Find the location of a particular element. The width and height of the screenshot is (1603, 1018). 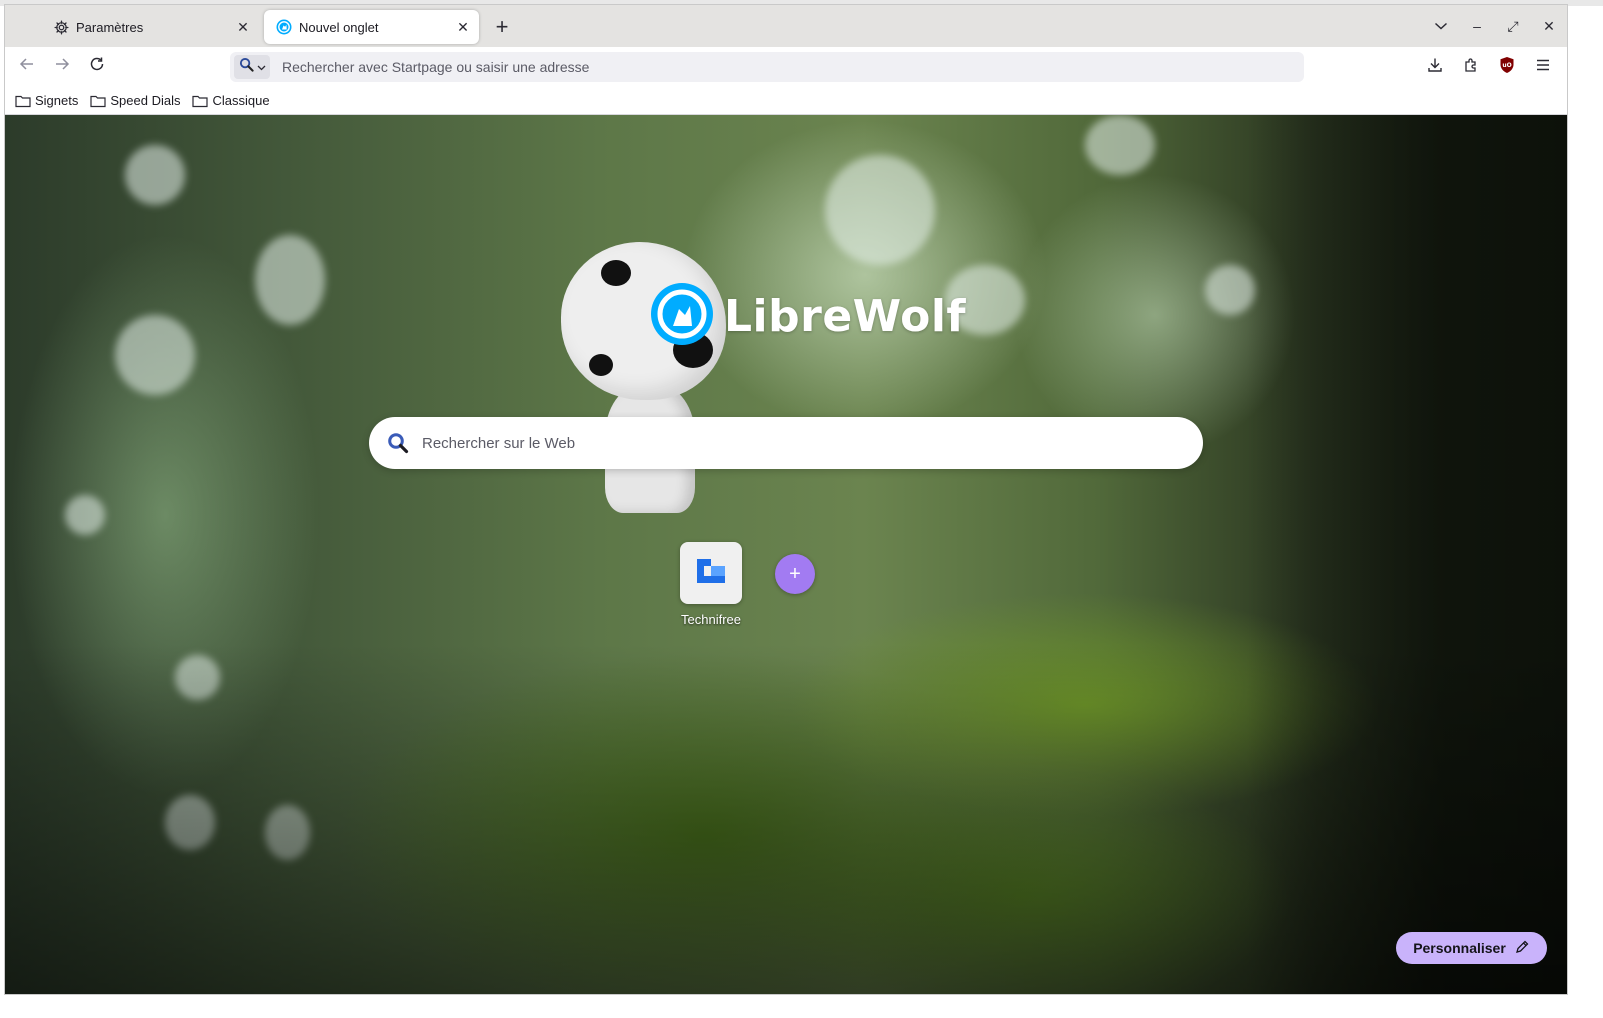

ublock-origin-icon: uO is located at coordinates (1507, 67).